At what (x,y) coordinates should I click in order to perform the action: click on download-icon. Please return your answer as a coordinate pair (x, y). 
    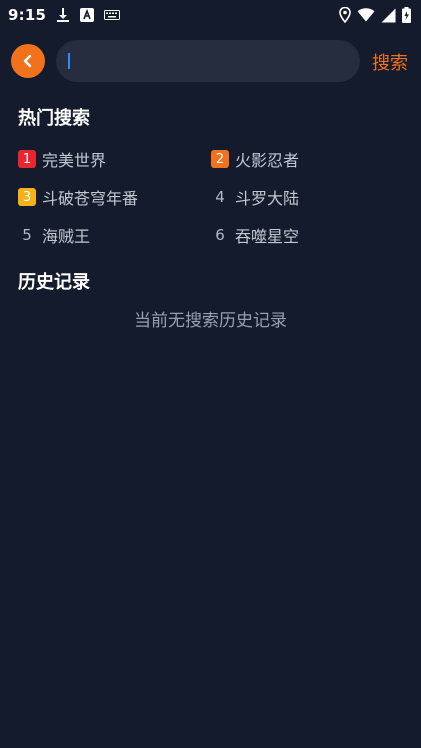
    Looking at the image, I should click on (63, 15).